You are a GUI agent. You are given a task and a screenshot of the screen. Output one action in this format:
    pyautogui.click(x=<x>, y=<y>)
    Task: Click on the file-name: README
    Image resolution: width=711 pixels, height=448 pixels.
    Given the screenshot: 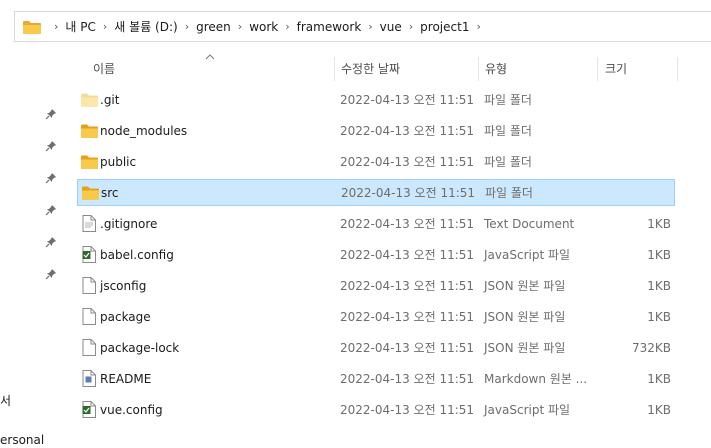 What is the action you would take?
    pyautogui.click(x=126, y=378)
    